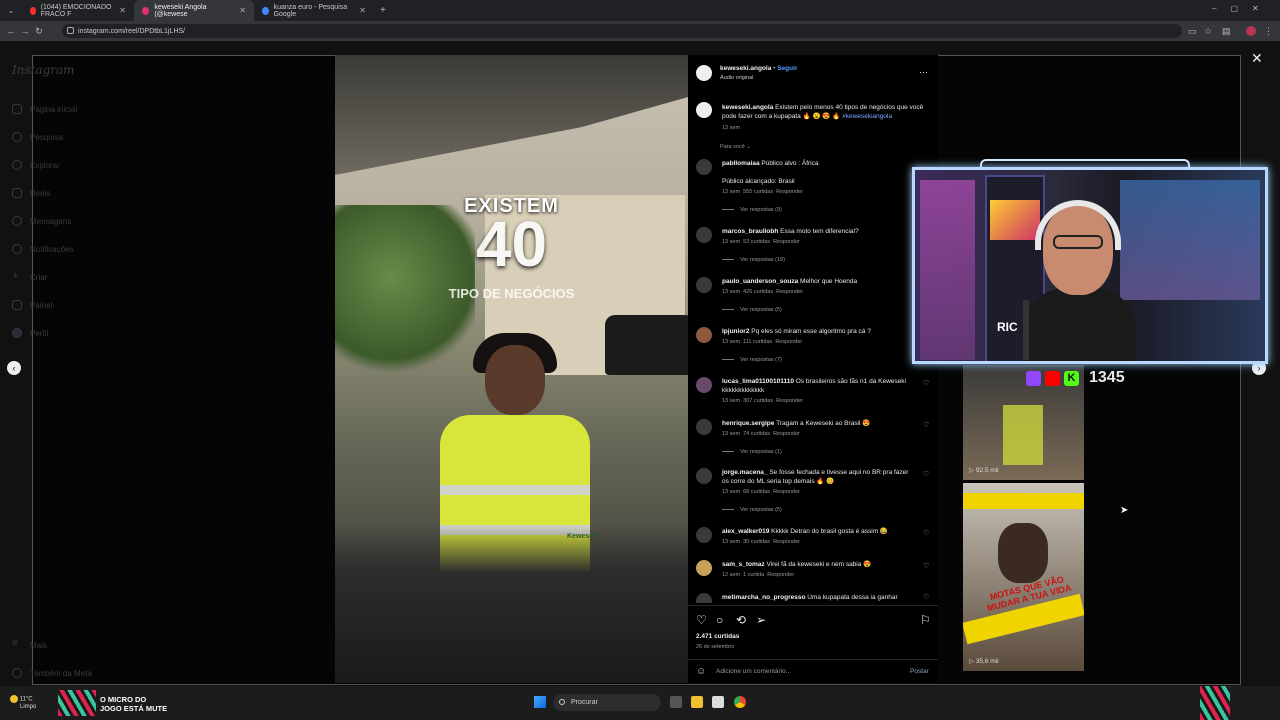 This screenshot has width=1280, height=720. Describe the element at coordinates (753, 575) in the screenshot. I see `comment-likes: 1 curtida` at that location.